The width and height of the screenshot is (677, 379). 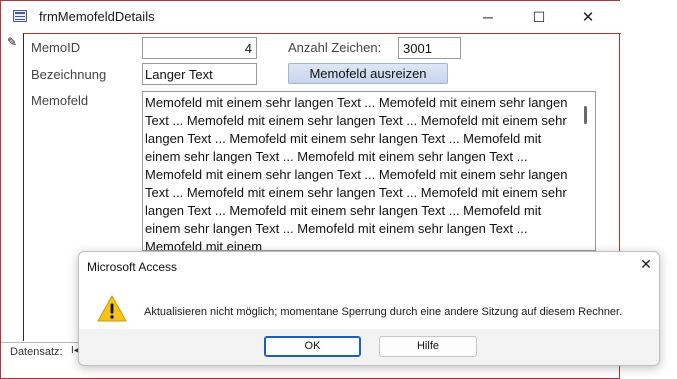 What do you see at coordinates (199, 48) in the screenshot?
I see `memoid-field: 4` at bounding box center [199, 48].